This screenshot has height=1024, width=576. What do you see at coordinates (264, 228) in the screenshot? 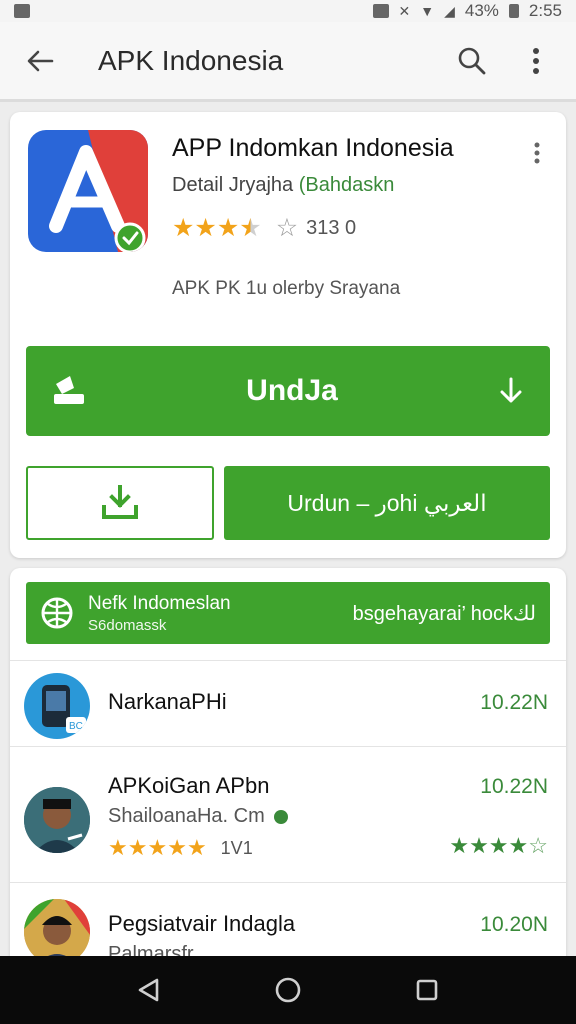
I see `app-rating: ★ ★ ★ ★ ☆ 313 0` at bounding box center [264, 228].